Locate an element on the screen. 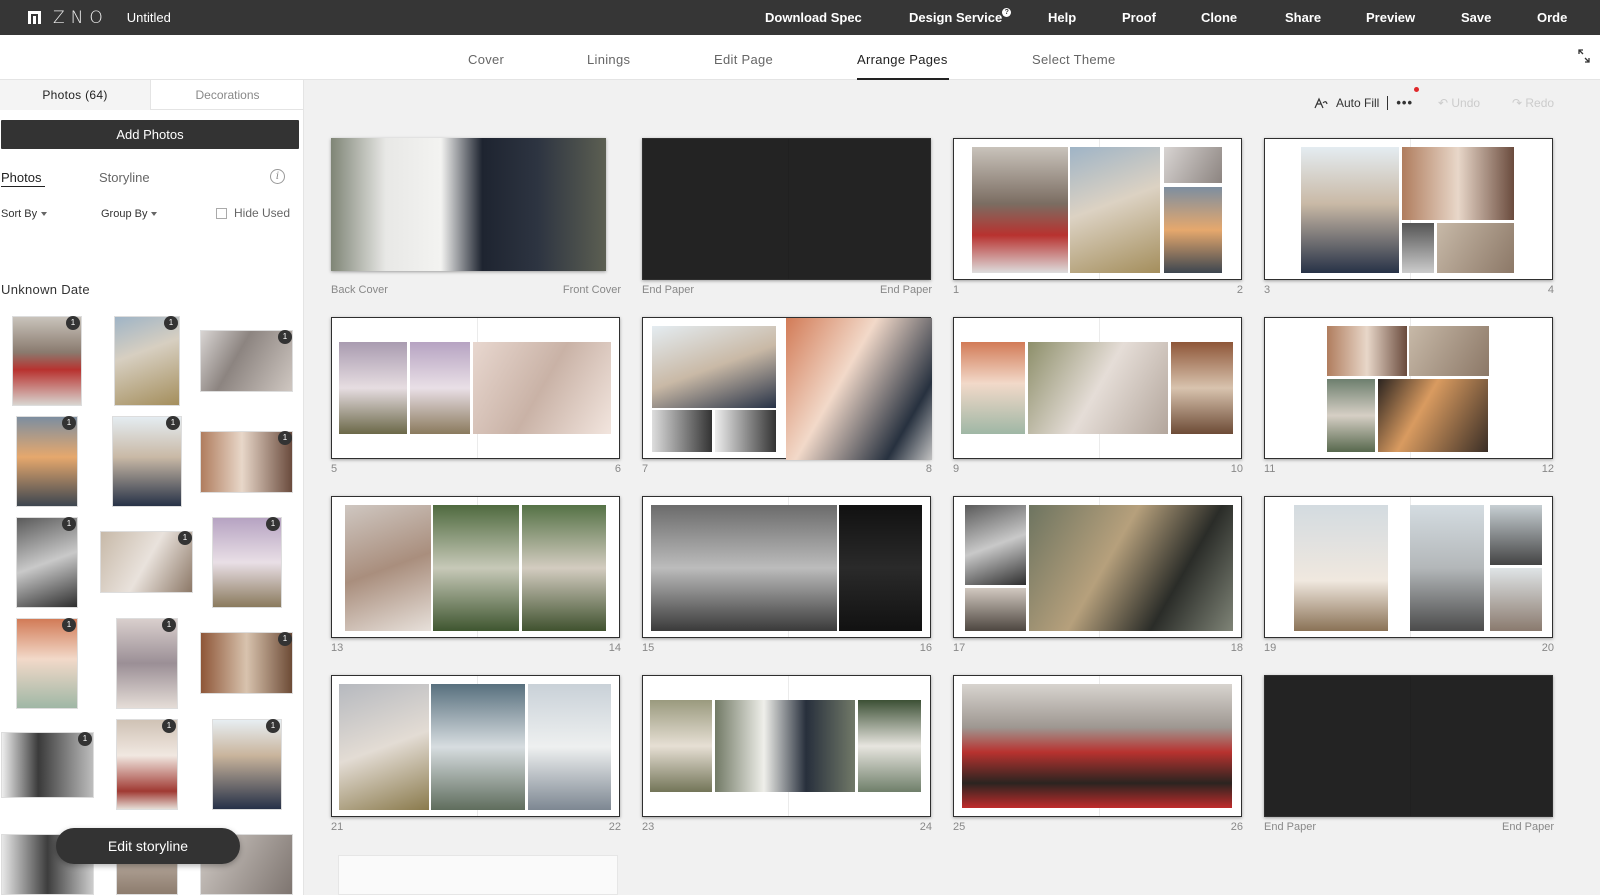  tab-decorations: Decorations is located at coordinates (226, 95).